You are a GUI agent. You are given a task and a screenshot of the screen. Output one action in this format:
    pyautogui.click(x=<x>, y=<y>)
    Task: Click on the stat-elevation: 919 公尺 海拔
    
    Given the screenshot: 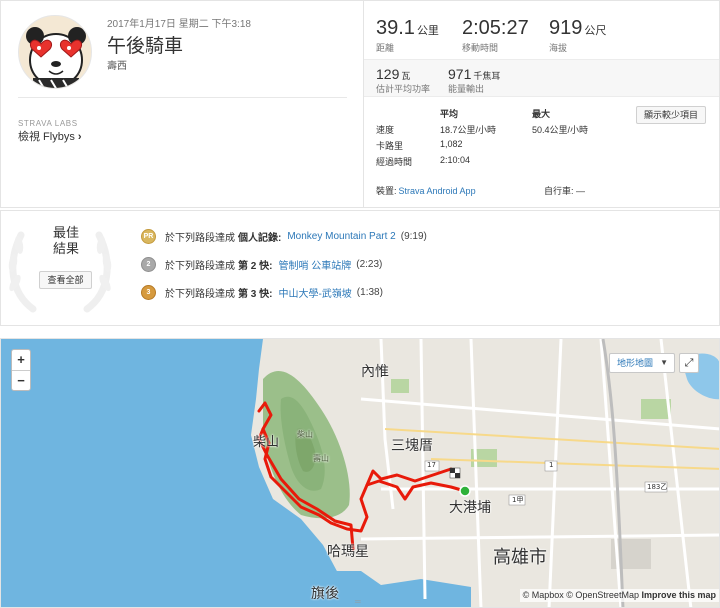 What is the action you would take?
    pyautogui.click(x=577, y=35)
    